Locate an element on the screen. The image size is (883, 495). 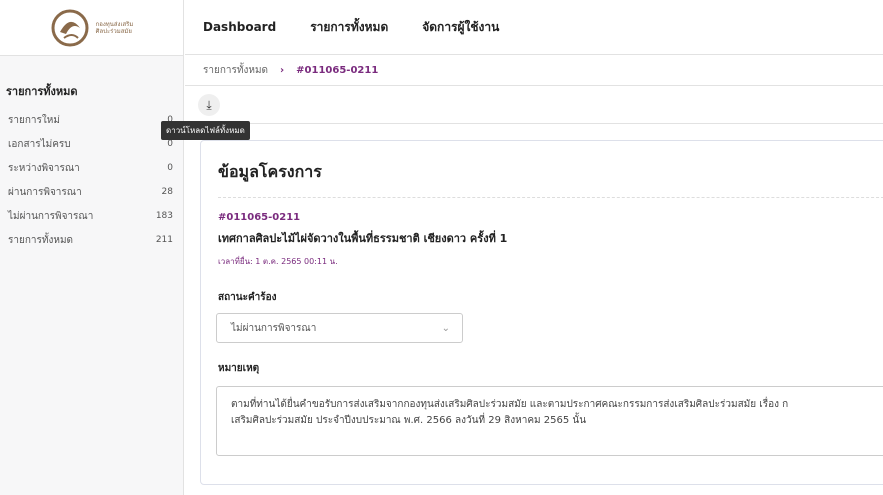
sidebar-item-rejected: ไม่ผ่านการพิจารณา 183 is located at coordinates (91, 216).